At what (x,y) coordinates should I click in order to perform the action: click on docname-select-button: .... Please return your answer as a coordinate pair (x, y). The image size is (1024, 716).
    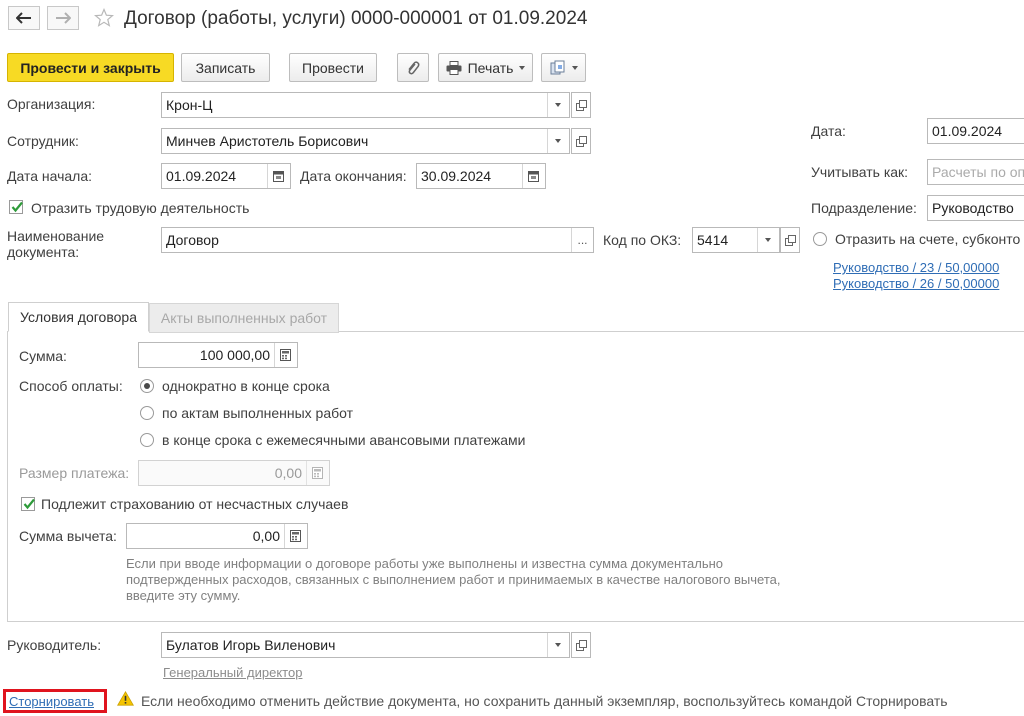
    Looking at the image, I should click on (582, 240).